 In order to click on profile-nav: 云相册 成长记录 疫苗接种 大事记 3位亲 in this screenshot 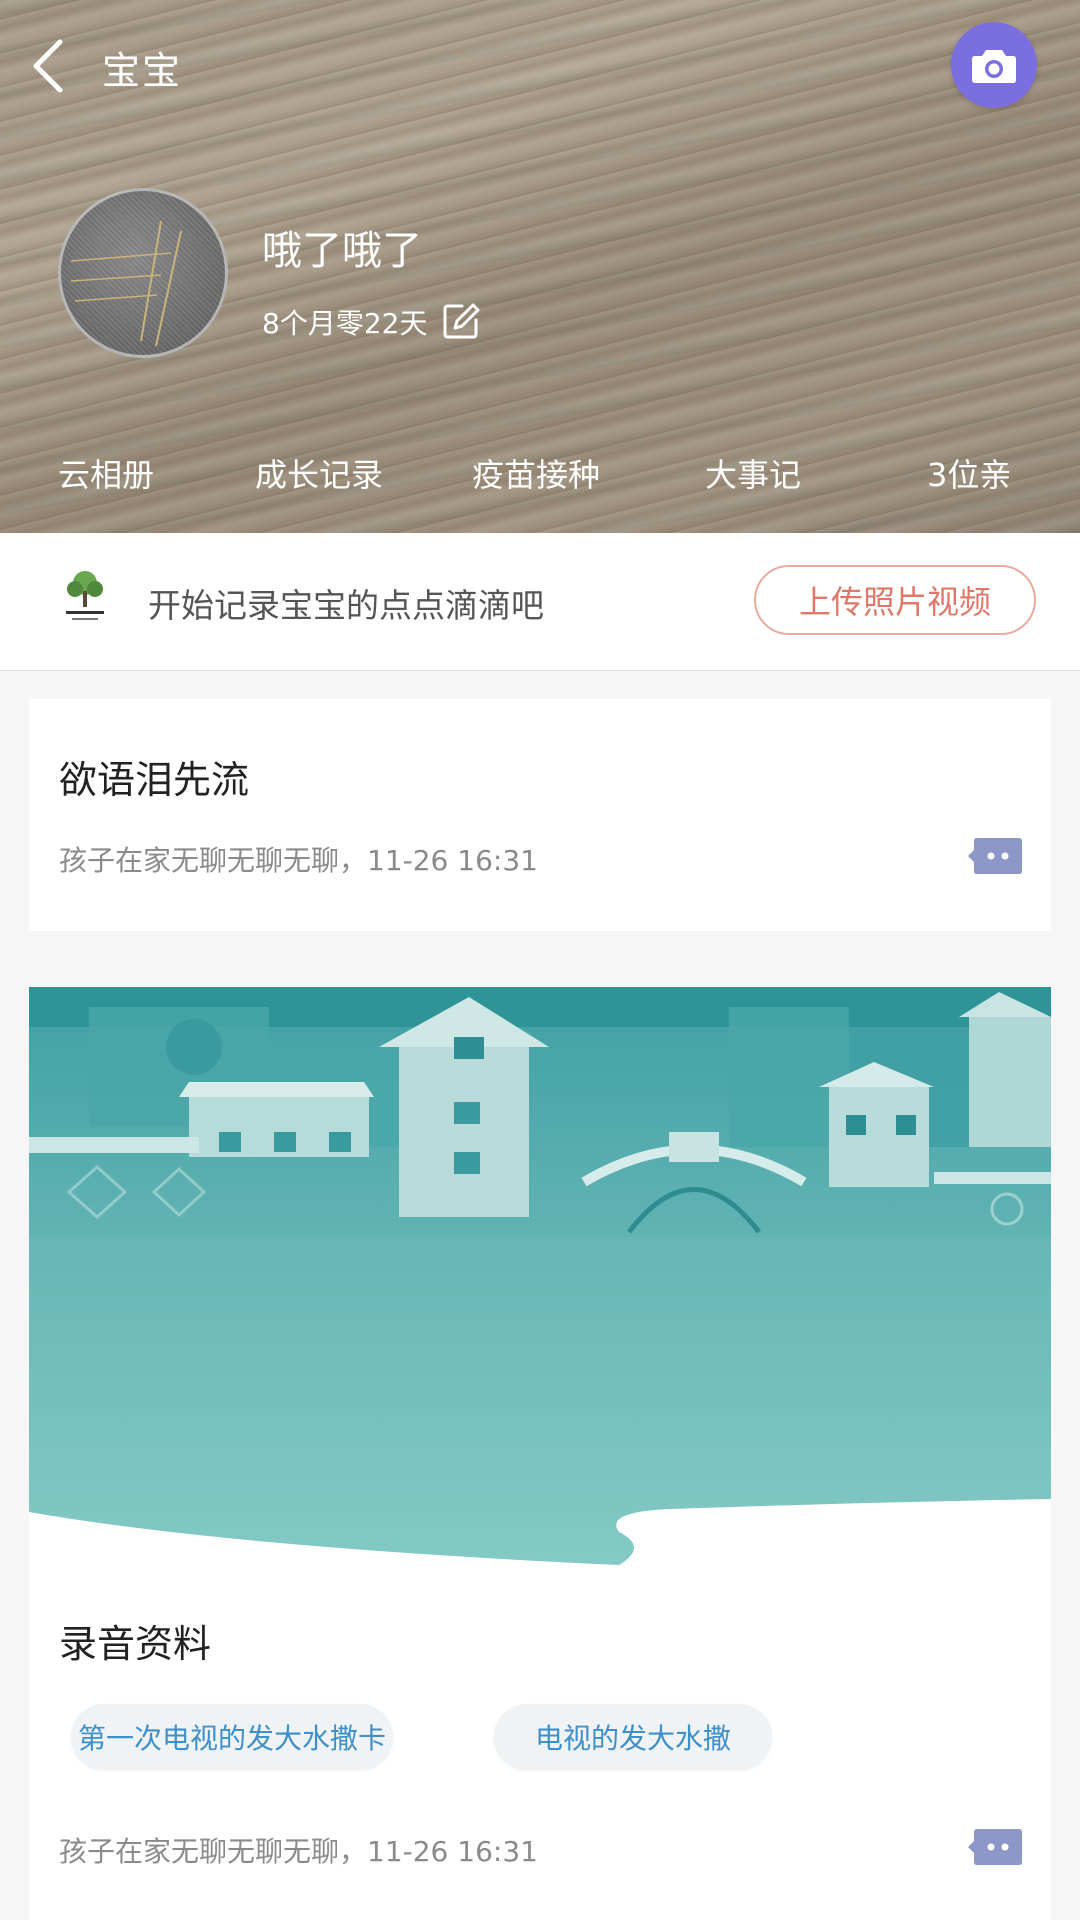, I will do `click(540, 475)`.